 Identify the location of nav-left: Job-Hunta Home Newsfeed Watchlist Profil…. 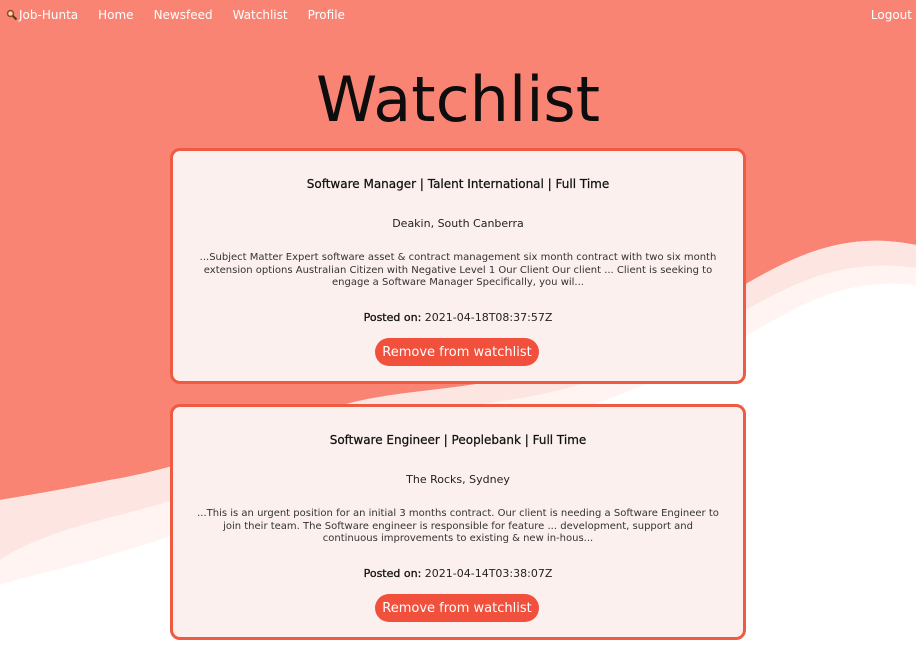
(175, 15).